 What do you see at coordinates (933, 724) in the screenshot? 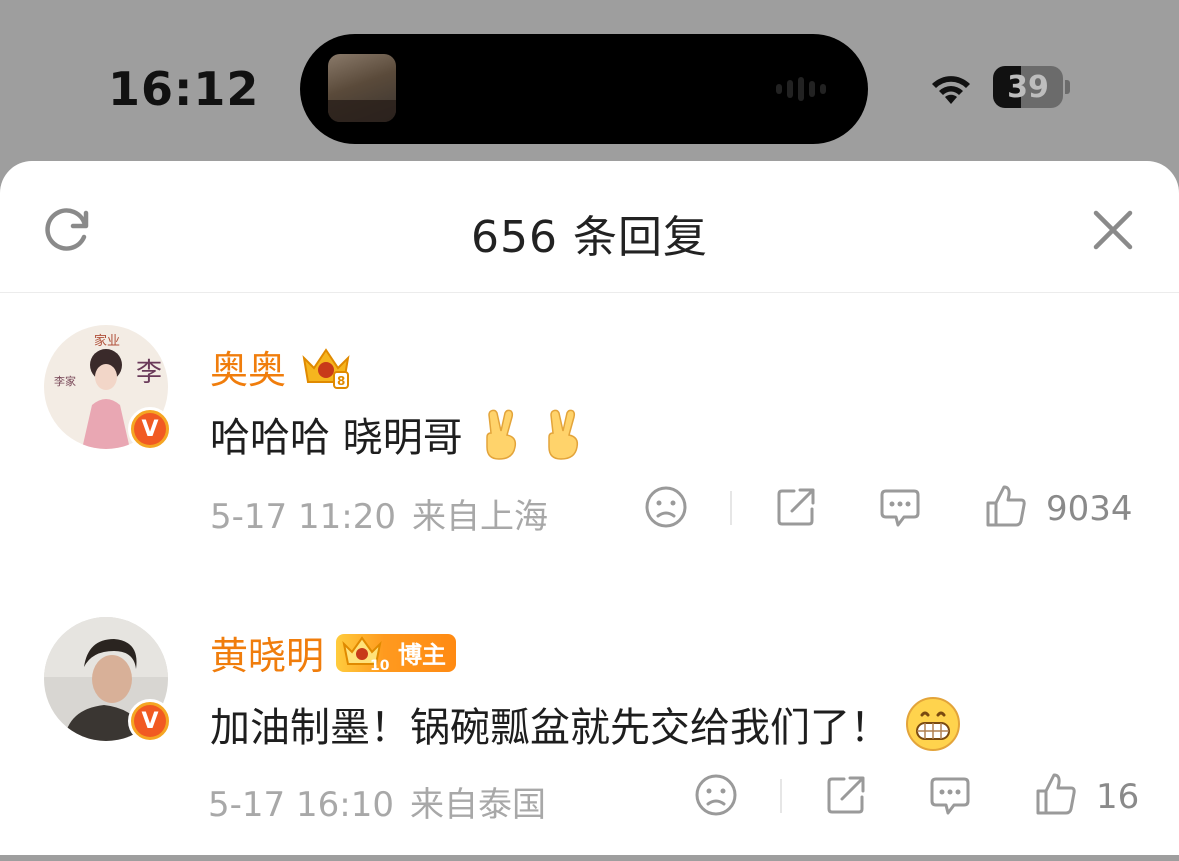
I see `grin-emoji` at bounding box center [933, 724].